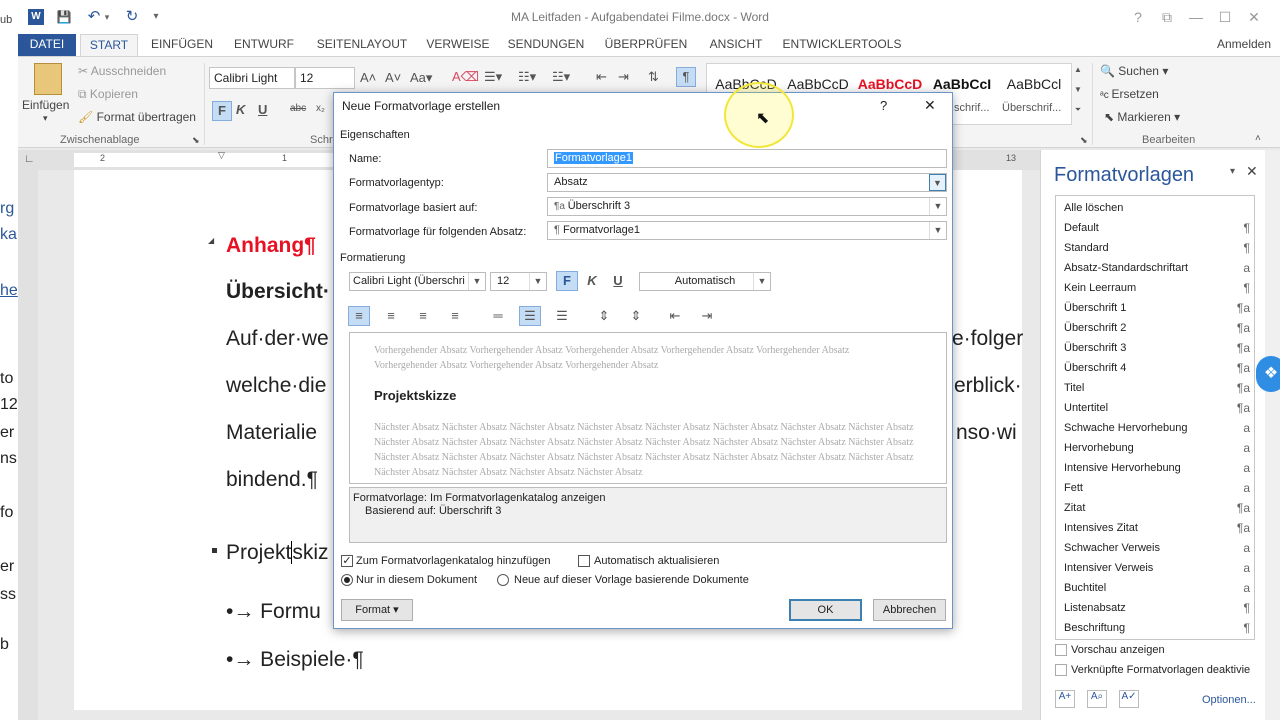  I want to click on clear-formatting-icon: A⌫, so click(465, 77).